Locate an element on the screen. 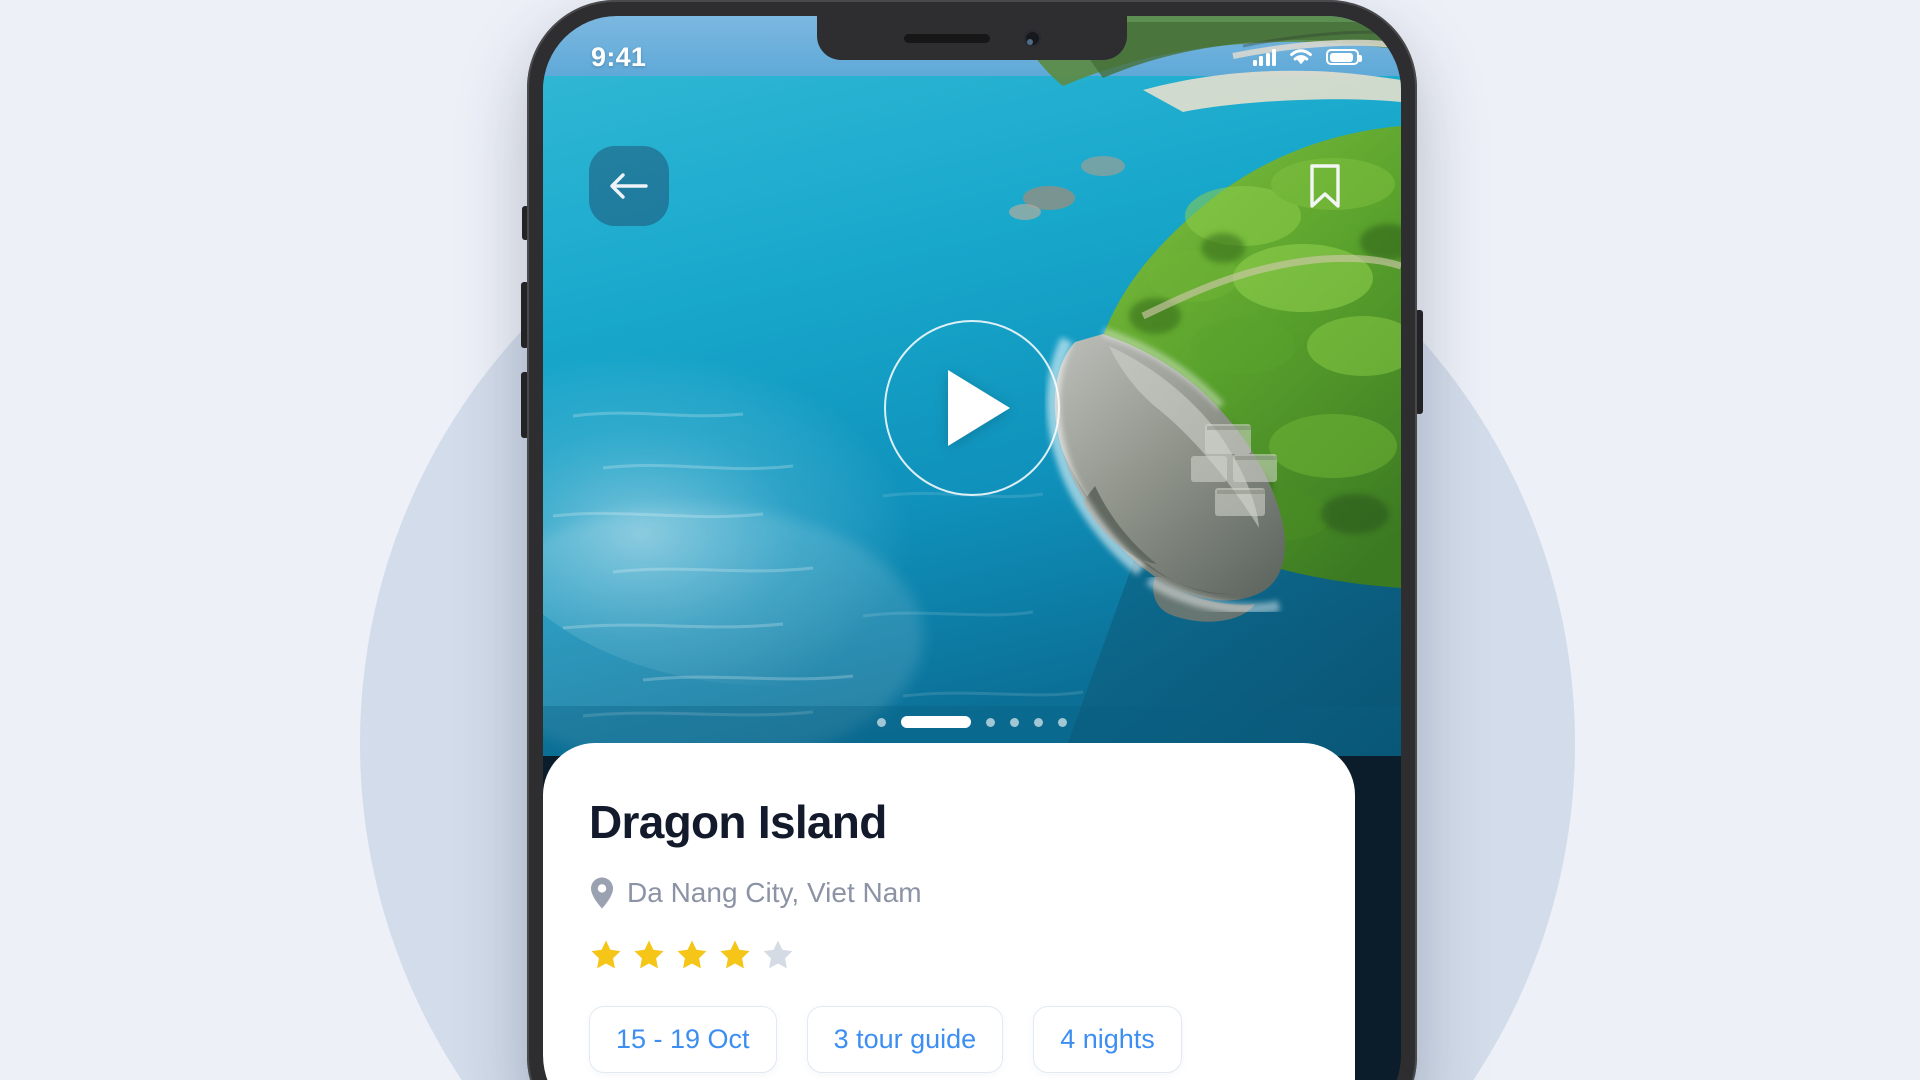 Image resolution: width=1920 pixels, height=1080 pixels. cellular-signal-icon is located at coordinates (1264, 57).